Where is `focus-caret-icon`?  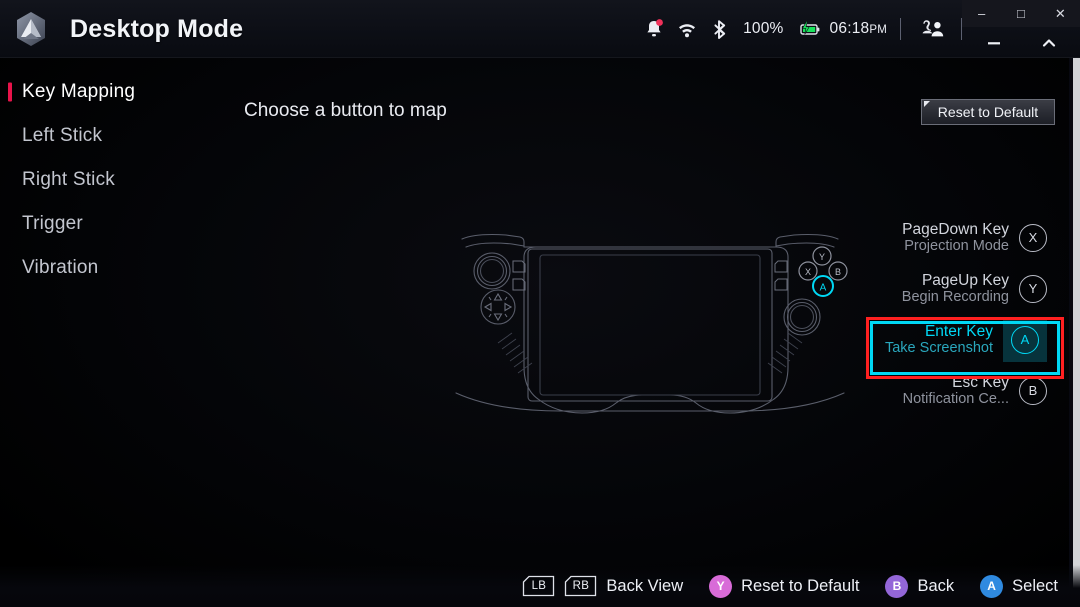
focus-caret-icon is located at coordinates (927, 104).